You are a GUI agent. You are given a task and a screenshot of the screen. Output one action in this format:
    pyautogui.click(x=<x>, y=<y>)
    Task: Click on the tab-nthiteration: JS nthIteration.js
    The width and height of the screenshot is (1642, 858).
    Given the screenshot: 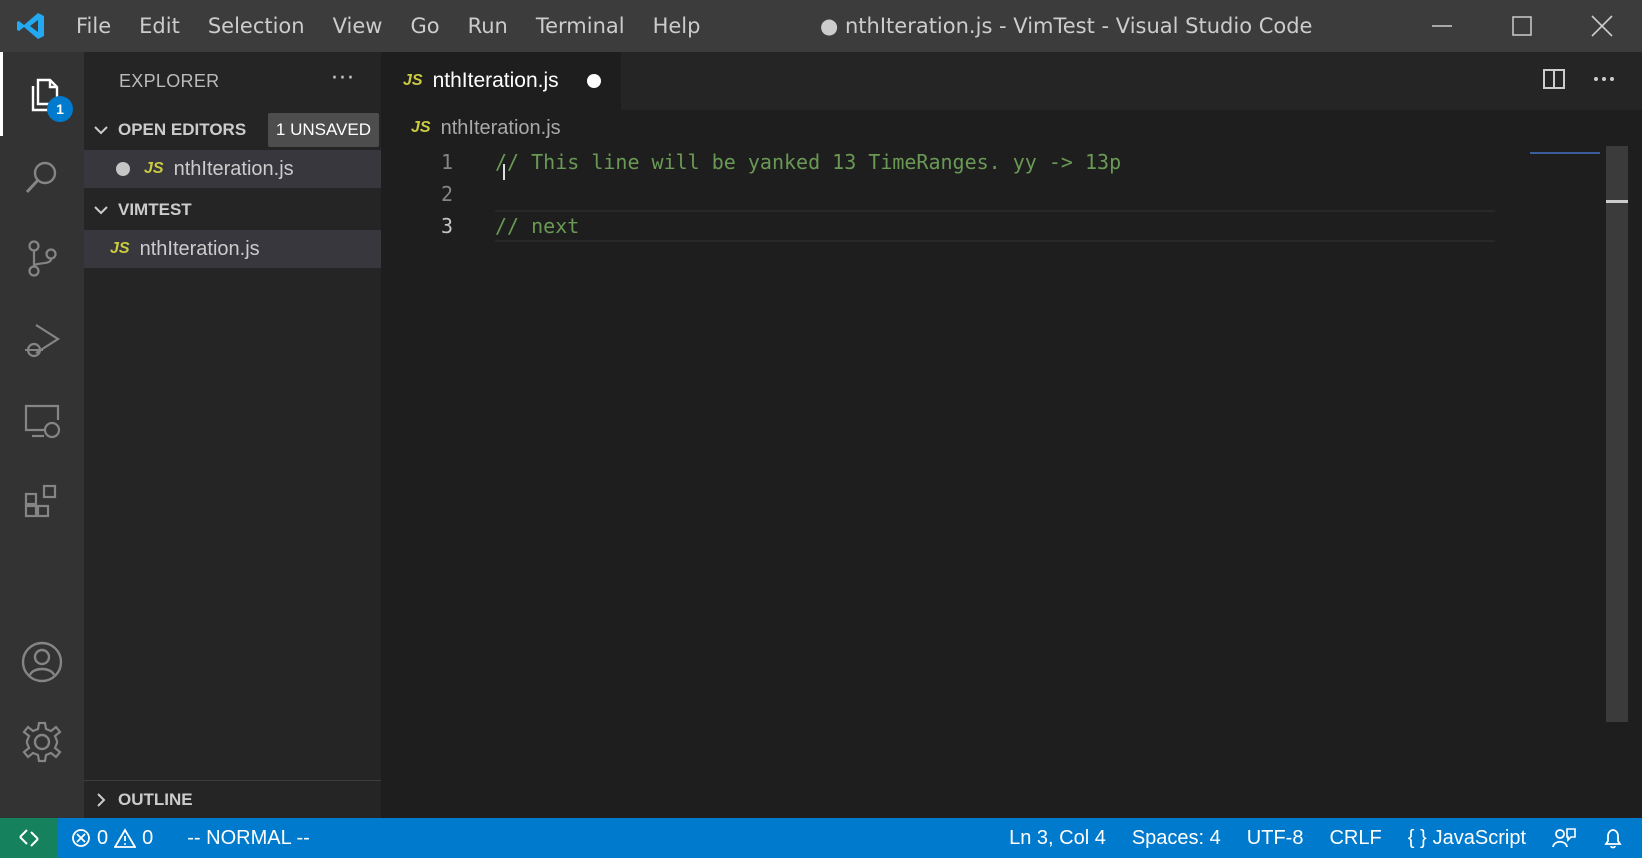 What is the action you would take?
    pyautogui.click(x=501, y=81)
    